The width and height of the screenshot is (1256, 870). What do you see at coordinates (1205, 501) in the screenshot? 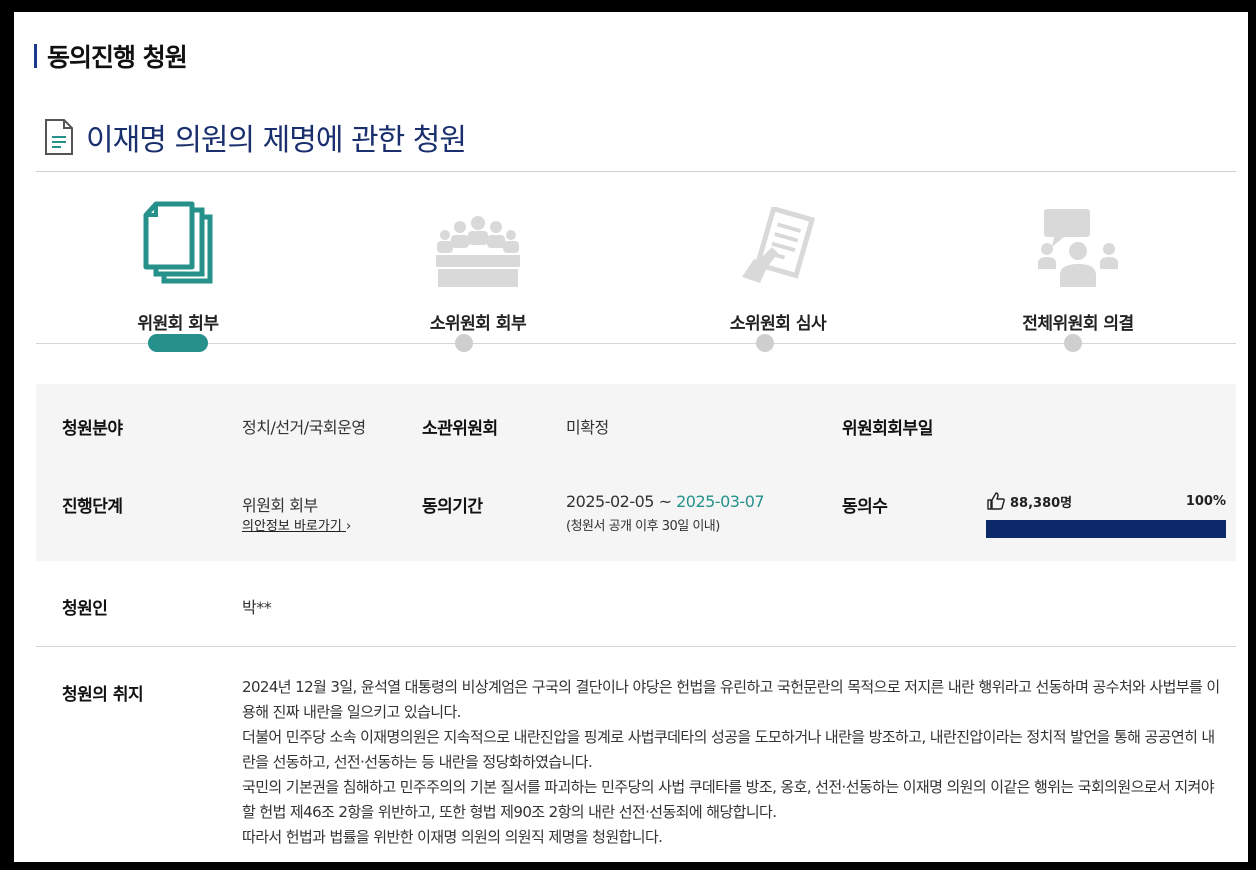
I see `agree-percent: 100%` at bounding box center [1205, 501].